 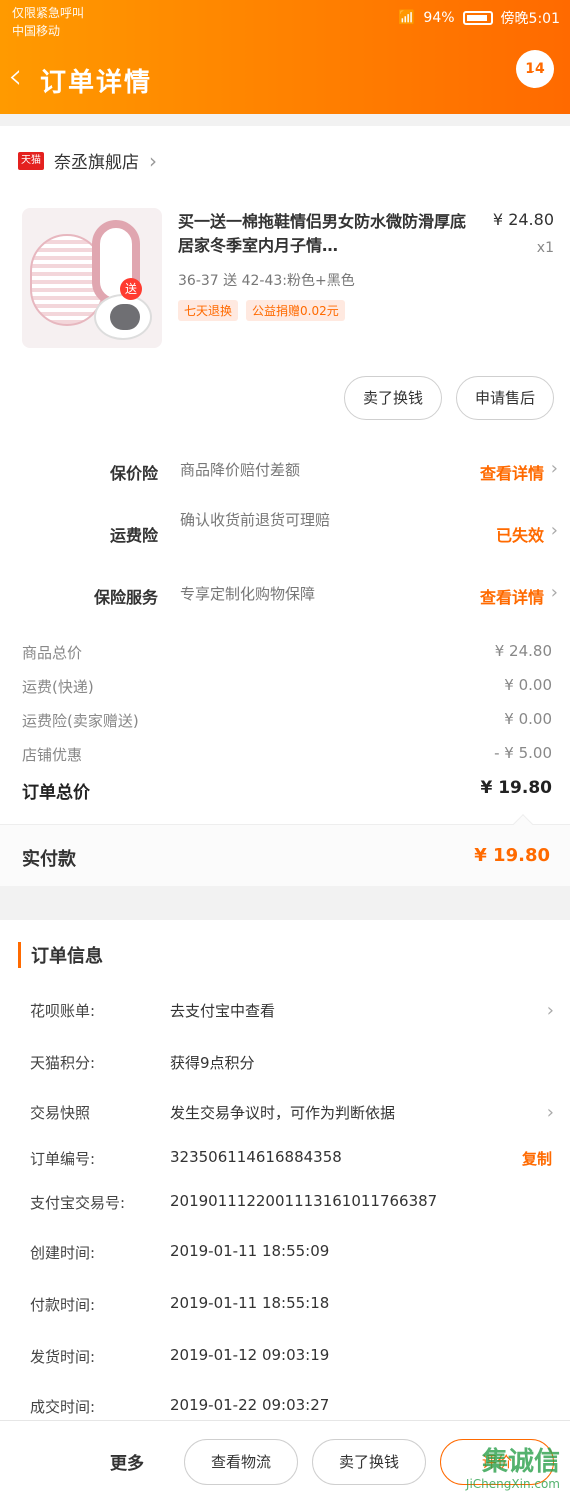 What do you see at coordinates (127, 1461) in the screenshot?
I see `more-button: 更多` at bounding box center [127, 1461].